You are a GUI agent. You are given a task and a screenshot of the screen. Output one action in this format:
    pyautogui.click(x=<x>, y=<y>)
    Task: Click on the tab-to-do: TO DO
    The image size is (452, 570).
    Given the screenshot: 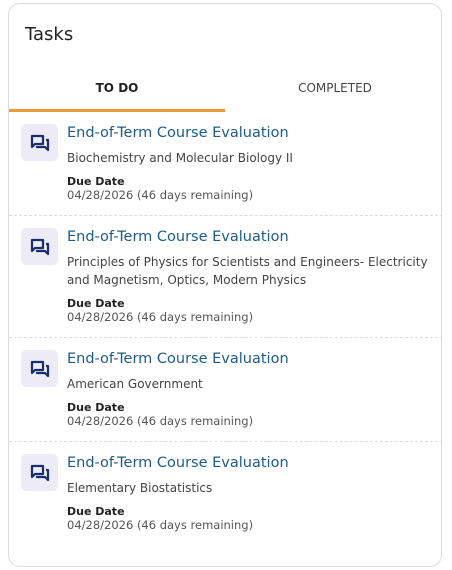 What is the action you would take?
    pyautogui.click(x=117, y=92)
    